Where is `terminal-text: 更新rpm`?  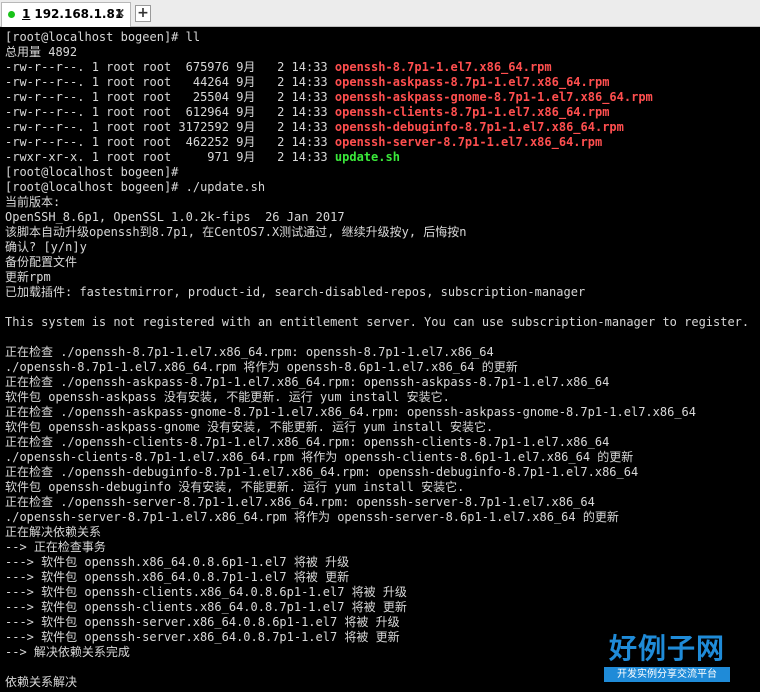
terminal-text: 更新rpm is located at coordinates (28, 277).